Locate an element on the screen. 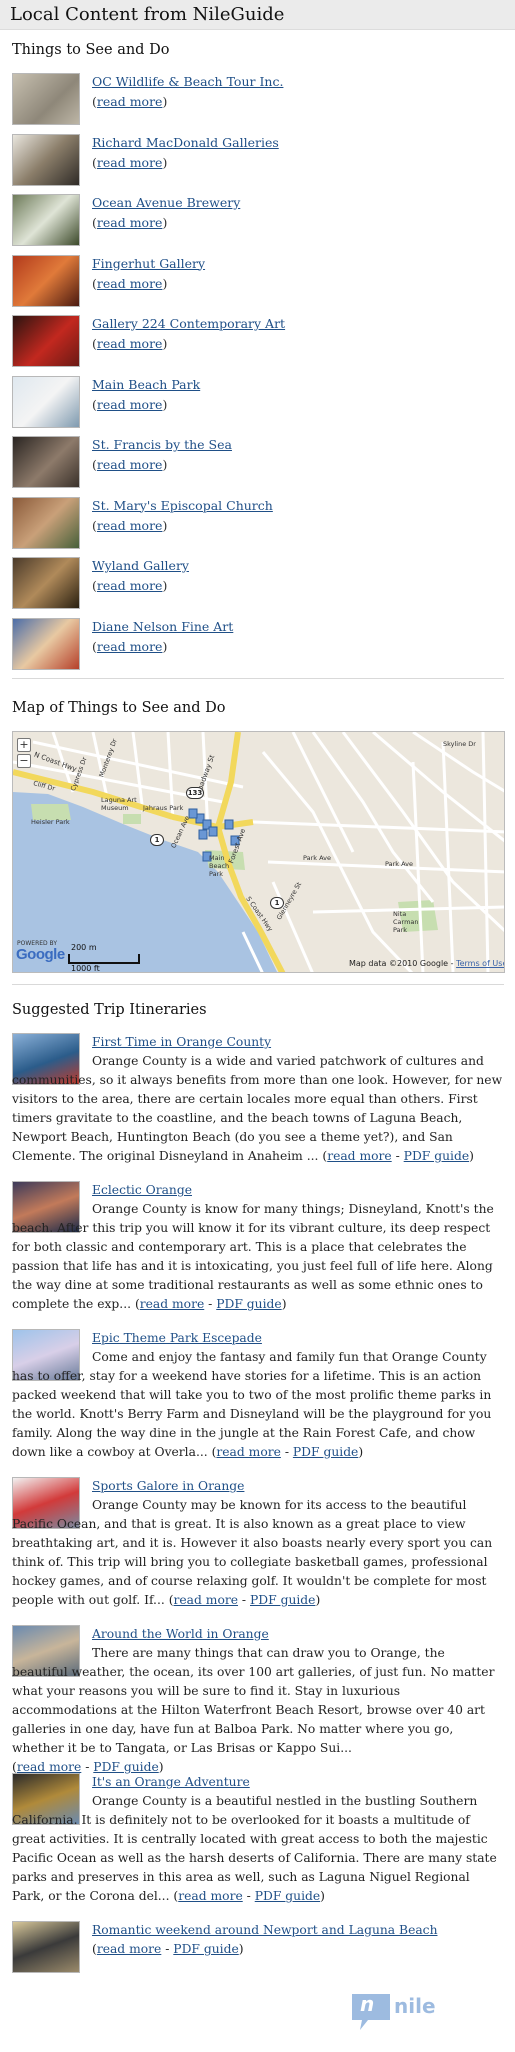 The width and height of the screenshot is (515, 2052). google-logo-text: Google is located at coordinates (40, 954).